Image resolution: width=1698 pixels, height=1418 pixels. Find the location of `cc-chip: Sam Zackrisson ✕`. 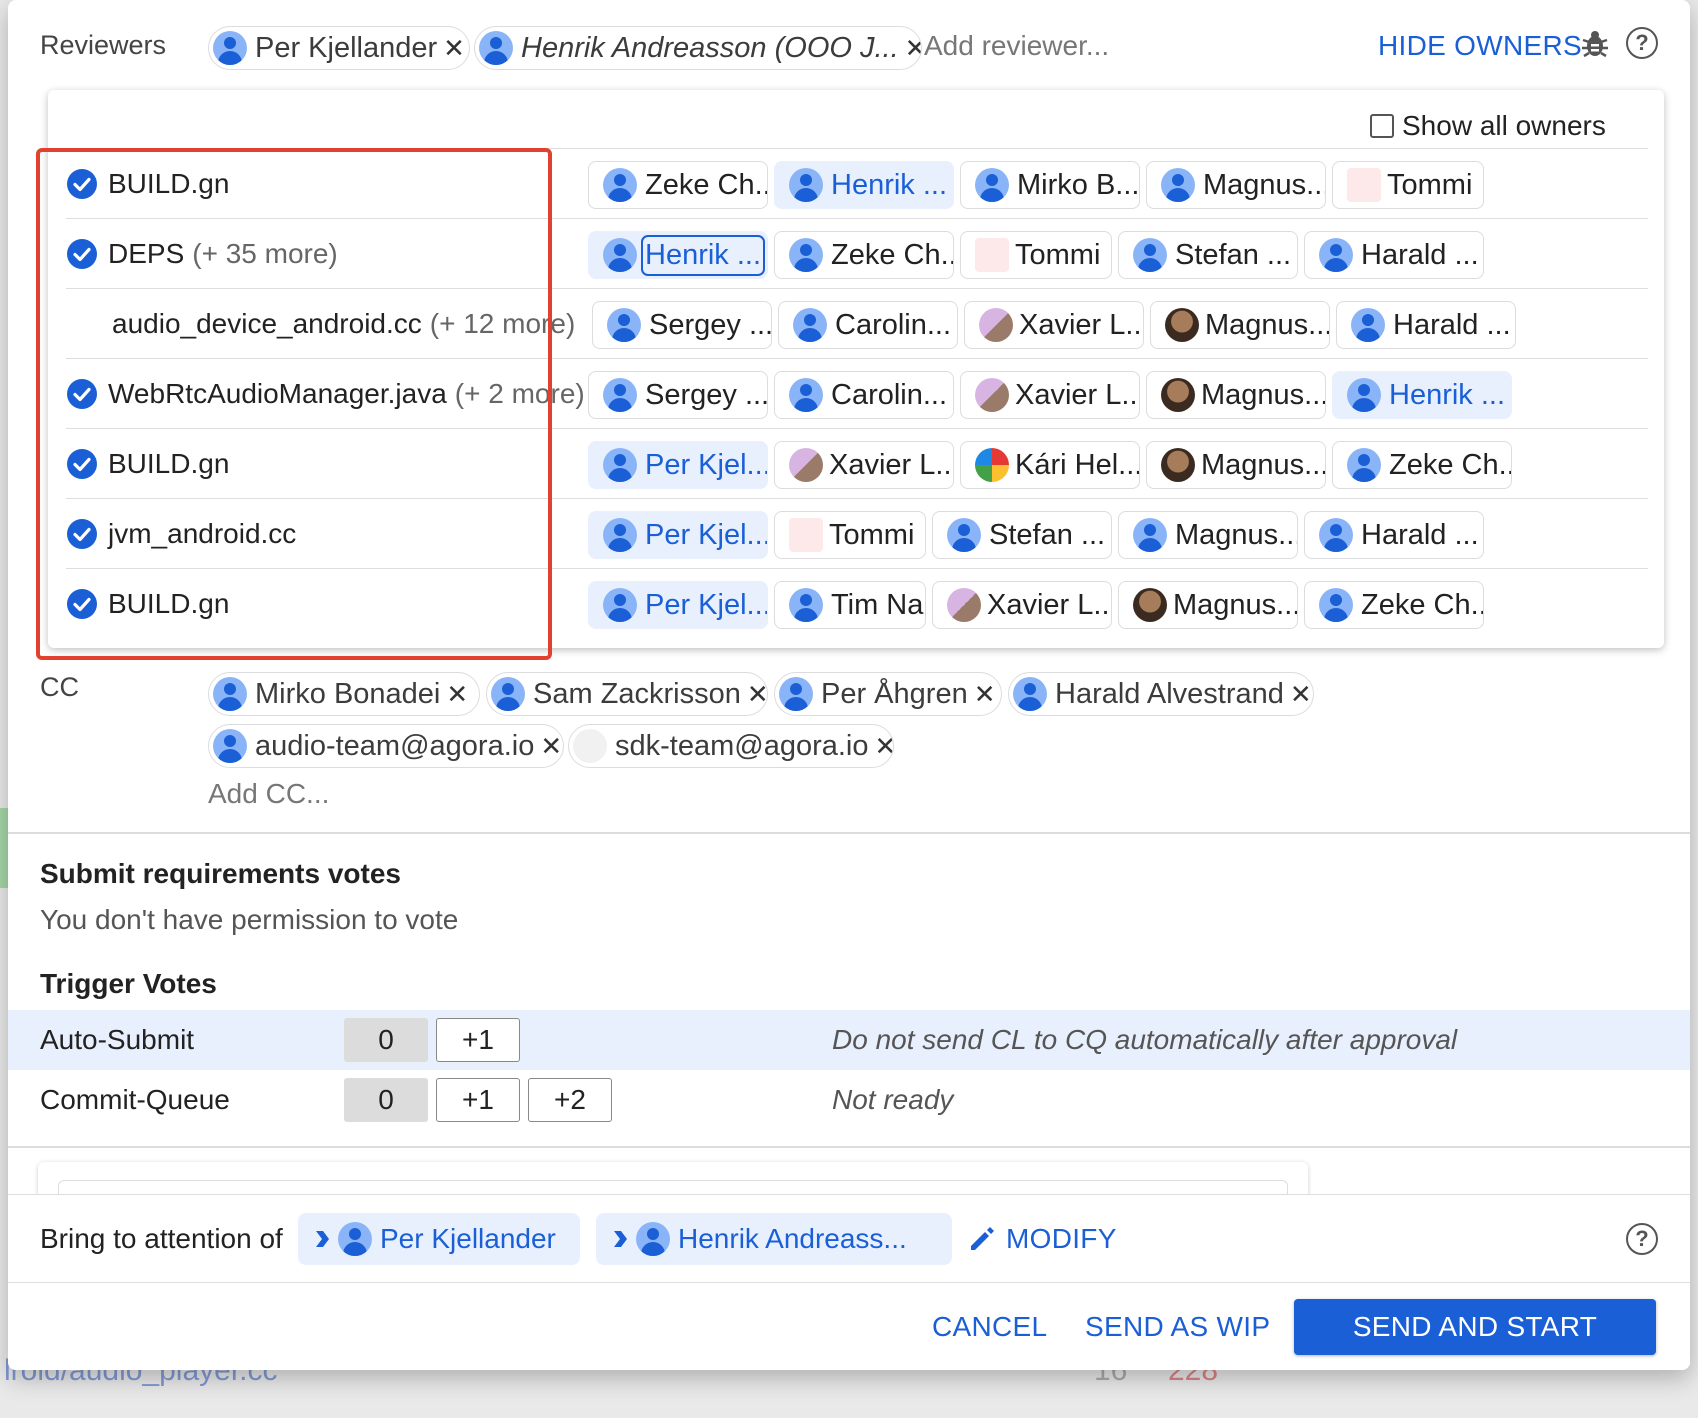

cc-chip: Sam Zackrisson ✕ is located at coordinates (627, 694).